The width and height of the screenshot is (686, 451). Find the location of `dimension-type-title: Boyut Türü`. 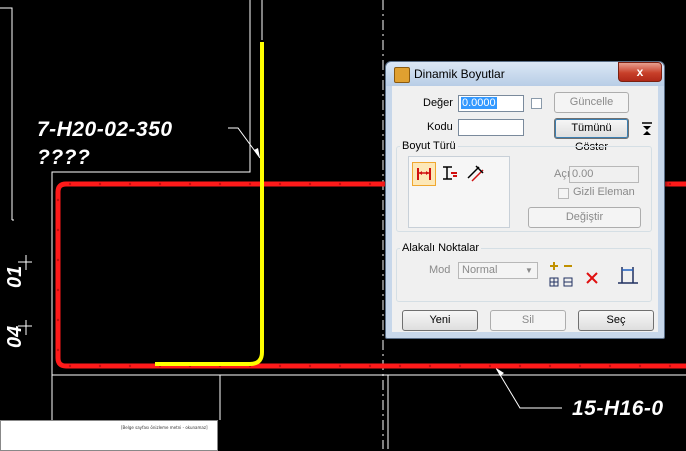

dimension-type-title: Boyut Türü is located at coordinates (429, 146).